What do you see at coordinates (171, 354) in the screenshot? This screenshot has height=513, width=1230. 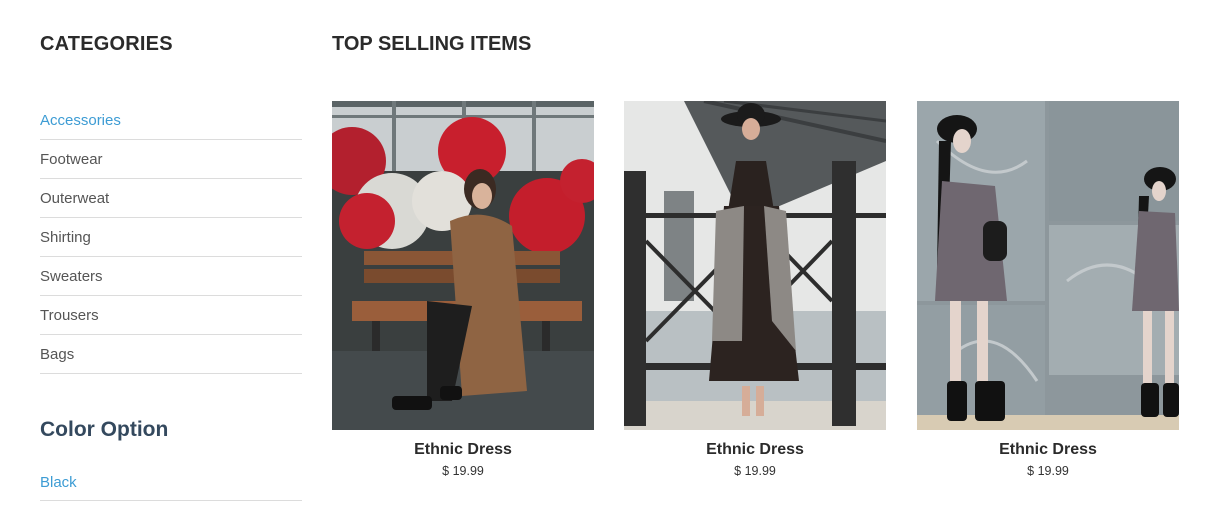 I see `category-item-bags: Bags` at bounding box center [171, 354].